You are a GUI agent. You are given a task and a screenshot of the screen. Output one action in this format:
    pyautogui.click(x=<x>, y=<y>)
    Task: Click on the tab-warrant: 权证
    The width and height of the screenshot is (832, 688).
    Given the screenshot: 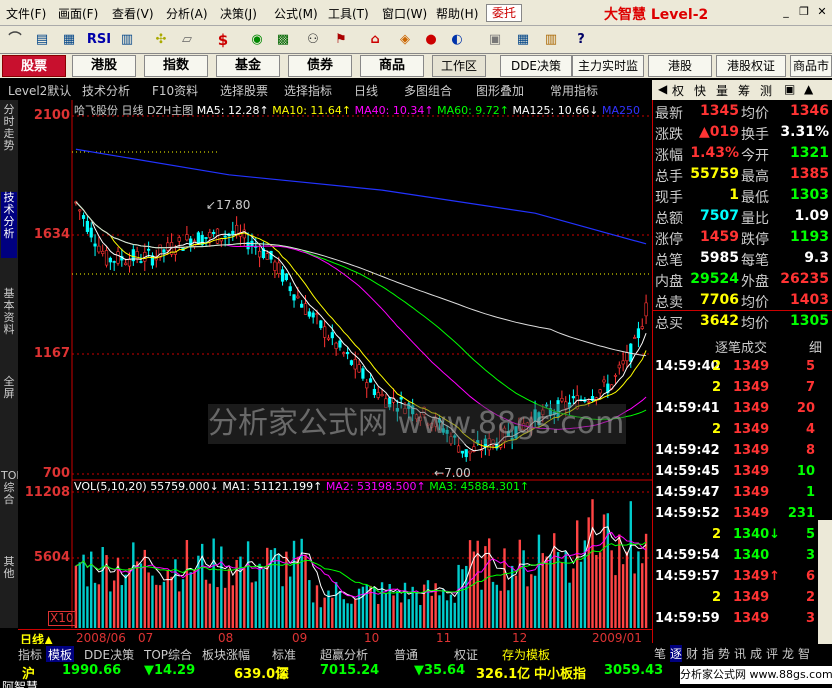 What is the action you would take?
    pyautogui.click(x=466, y=654)
    